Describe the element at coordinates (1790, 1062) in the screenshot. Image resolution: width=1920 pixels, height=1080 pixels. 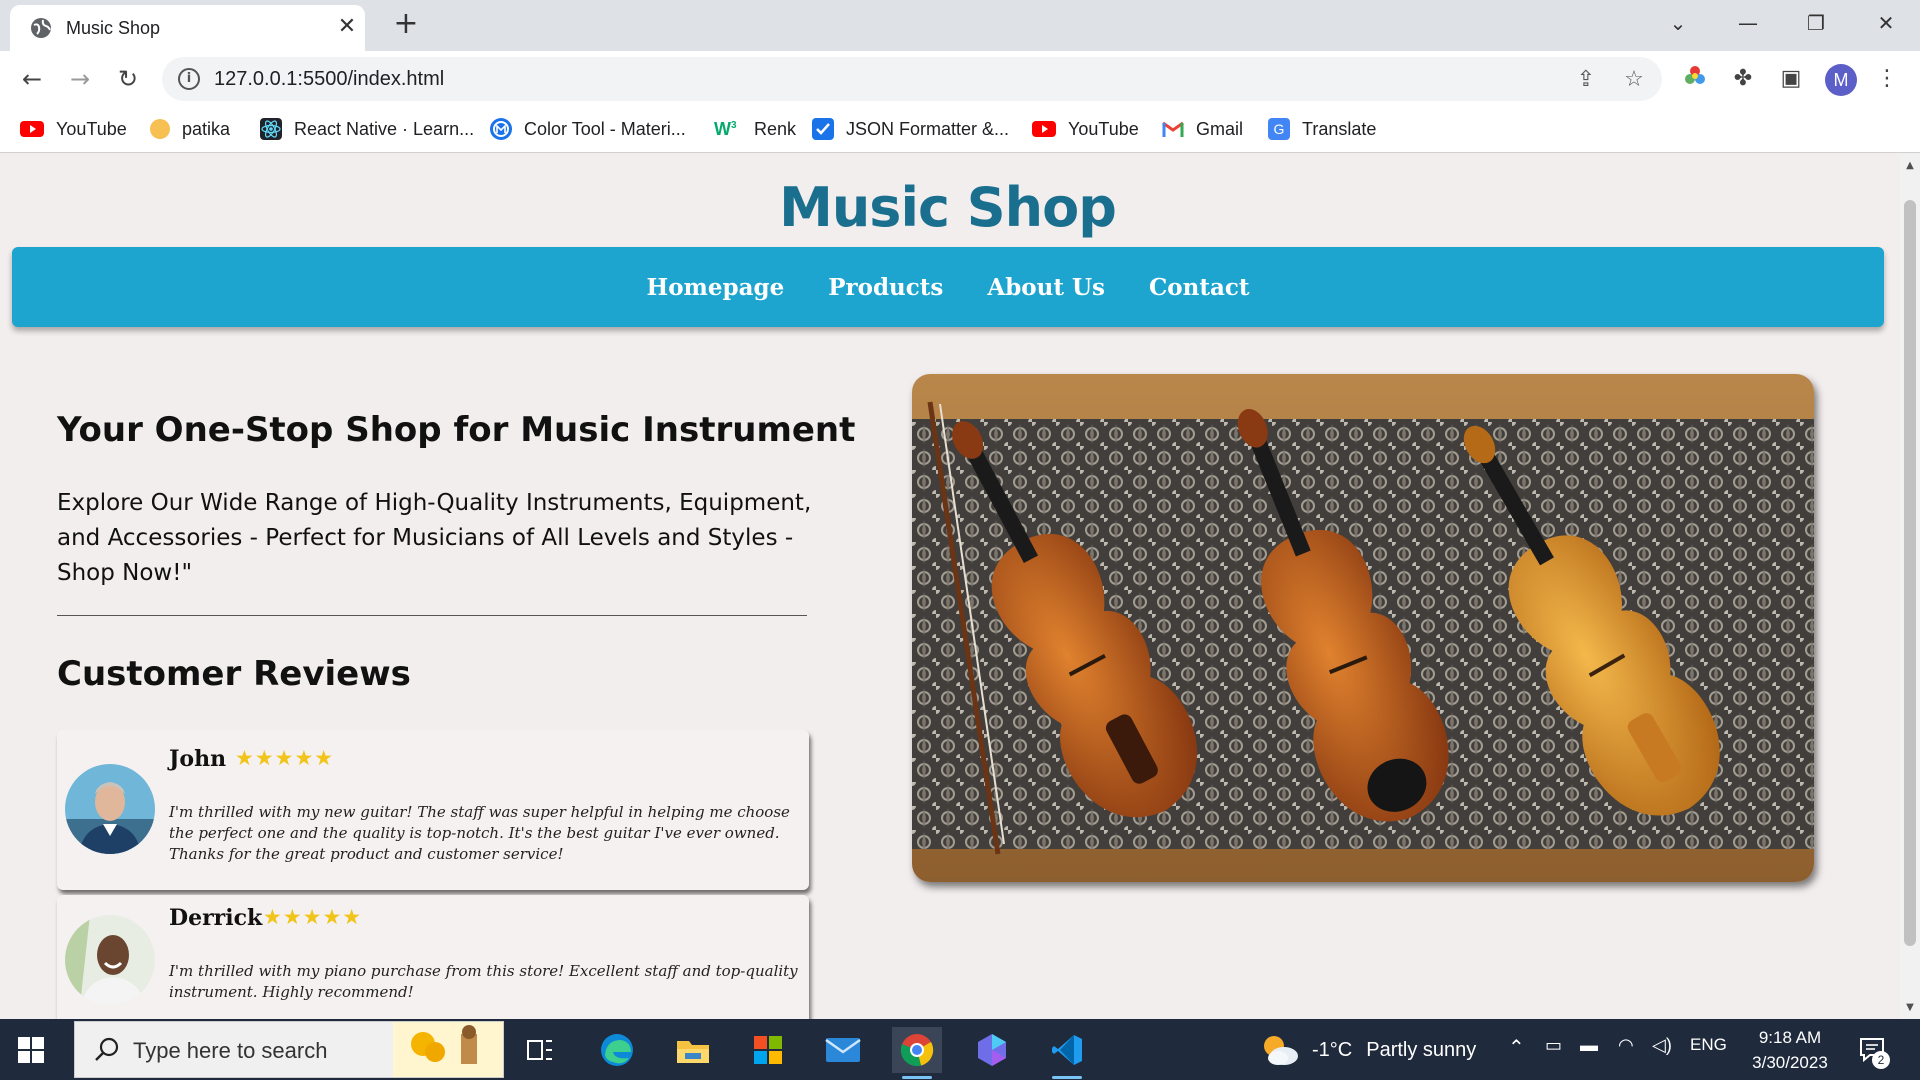
I see `clock-date: 3/30/2023` at that location.